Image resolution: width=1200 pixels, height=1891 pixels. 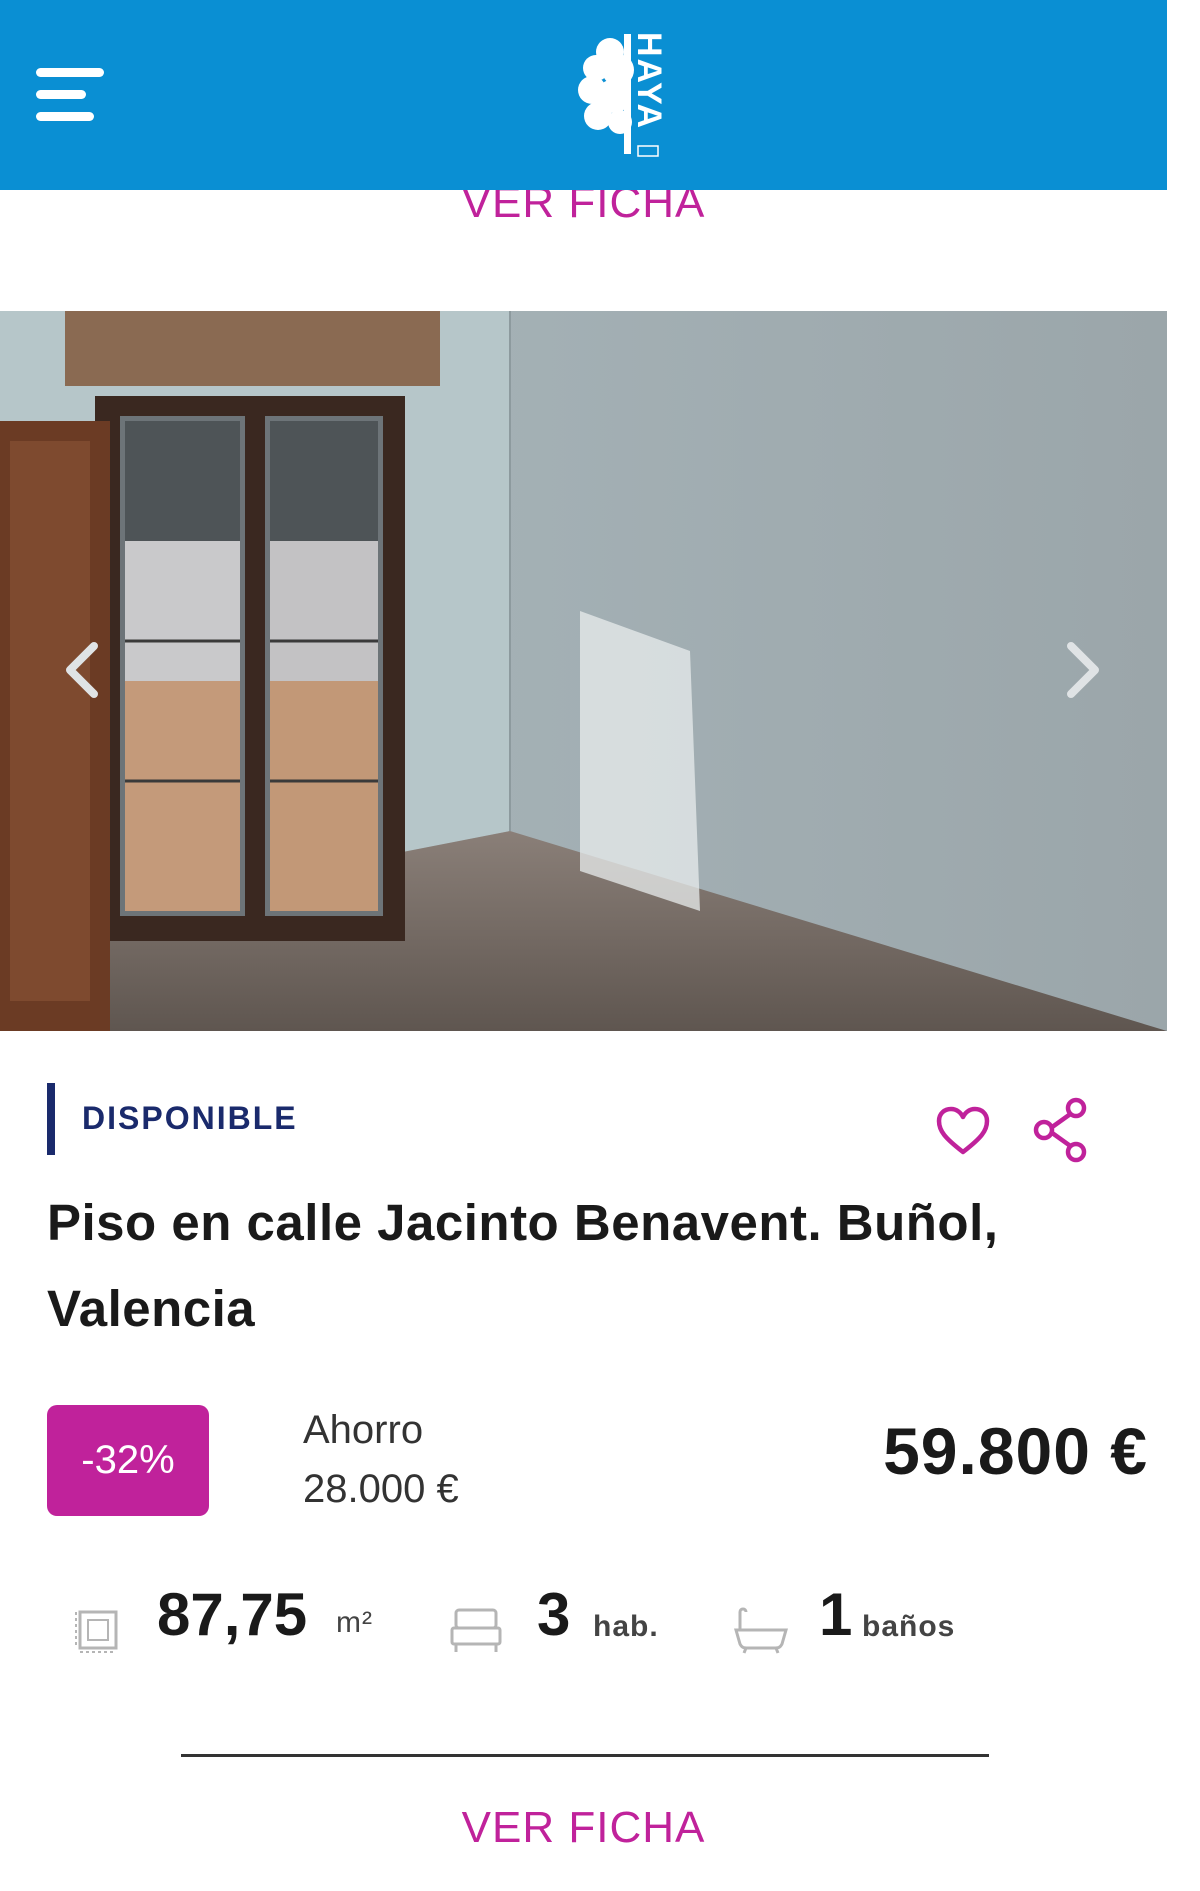 I want to click on rooms-unit: hab., so click(x=626, y=1626).